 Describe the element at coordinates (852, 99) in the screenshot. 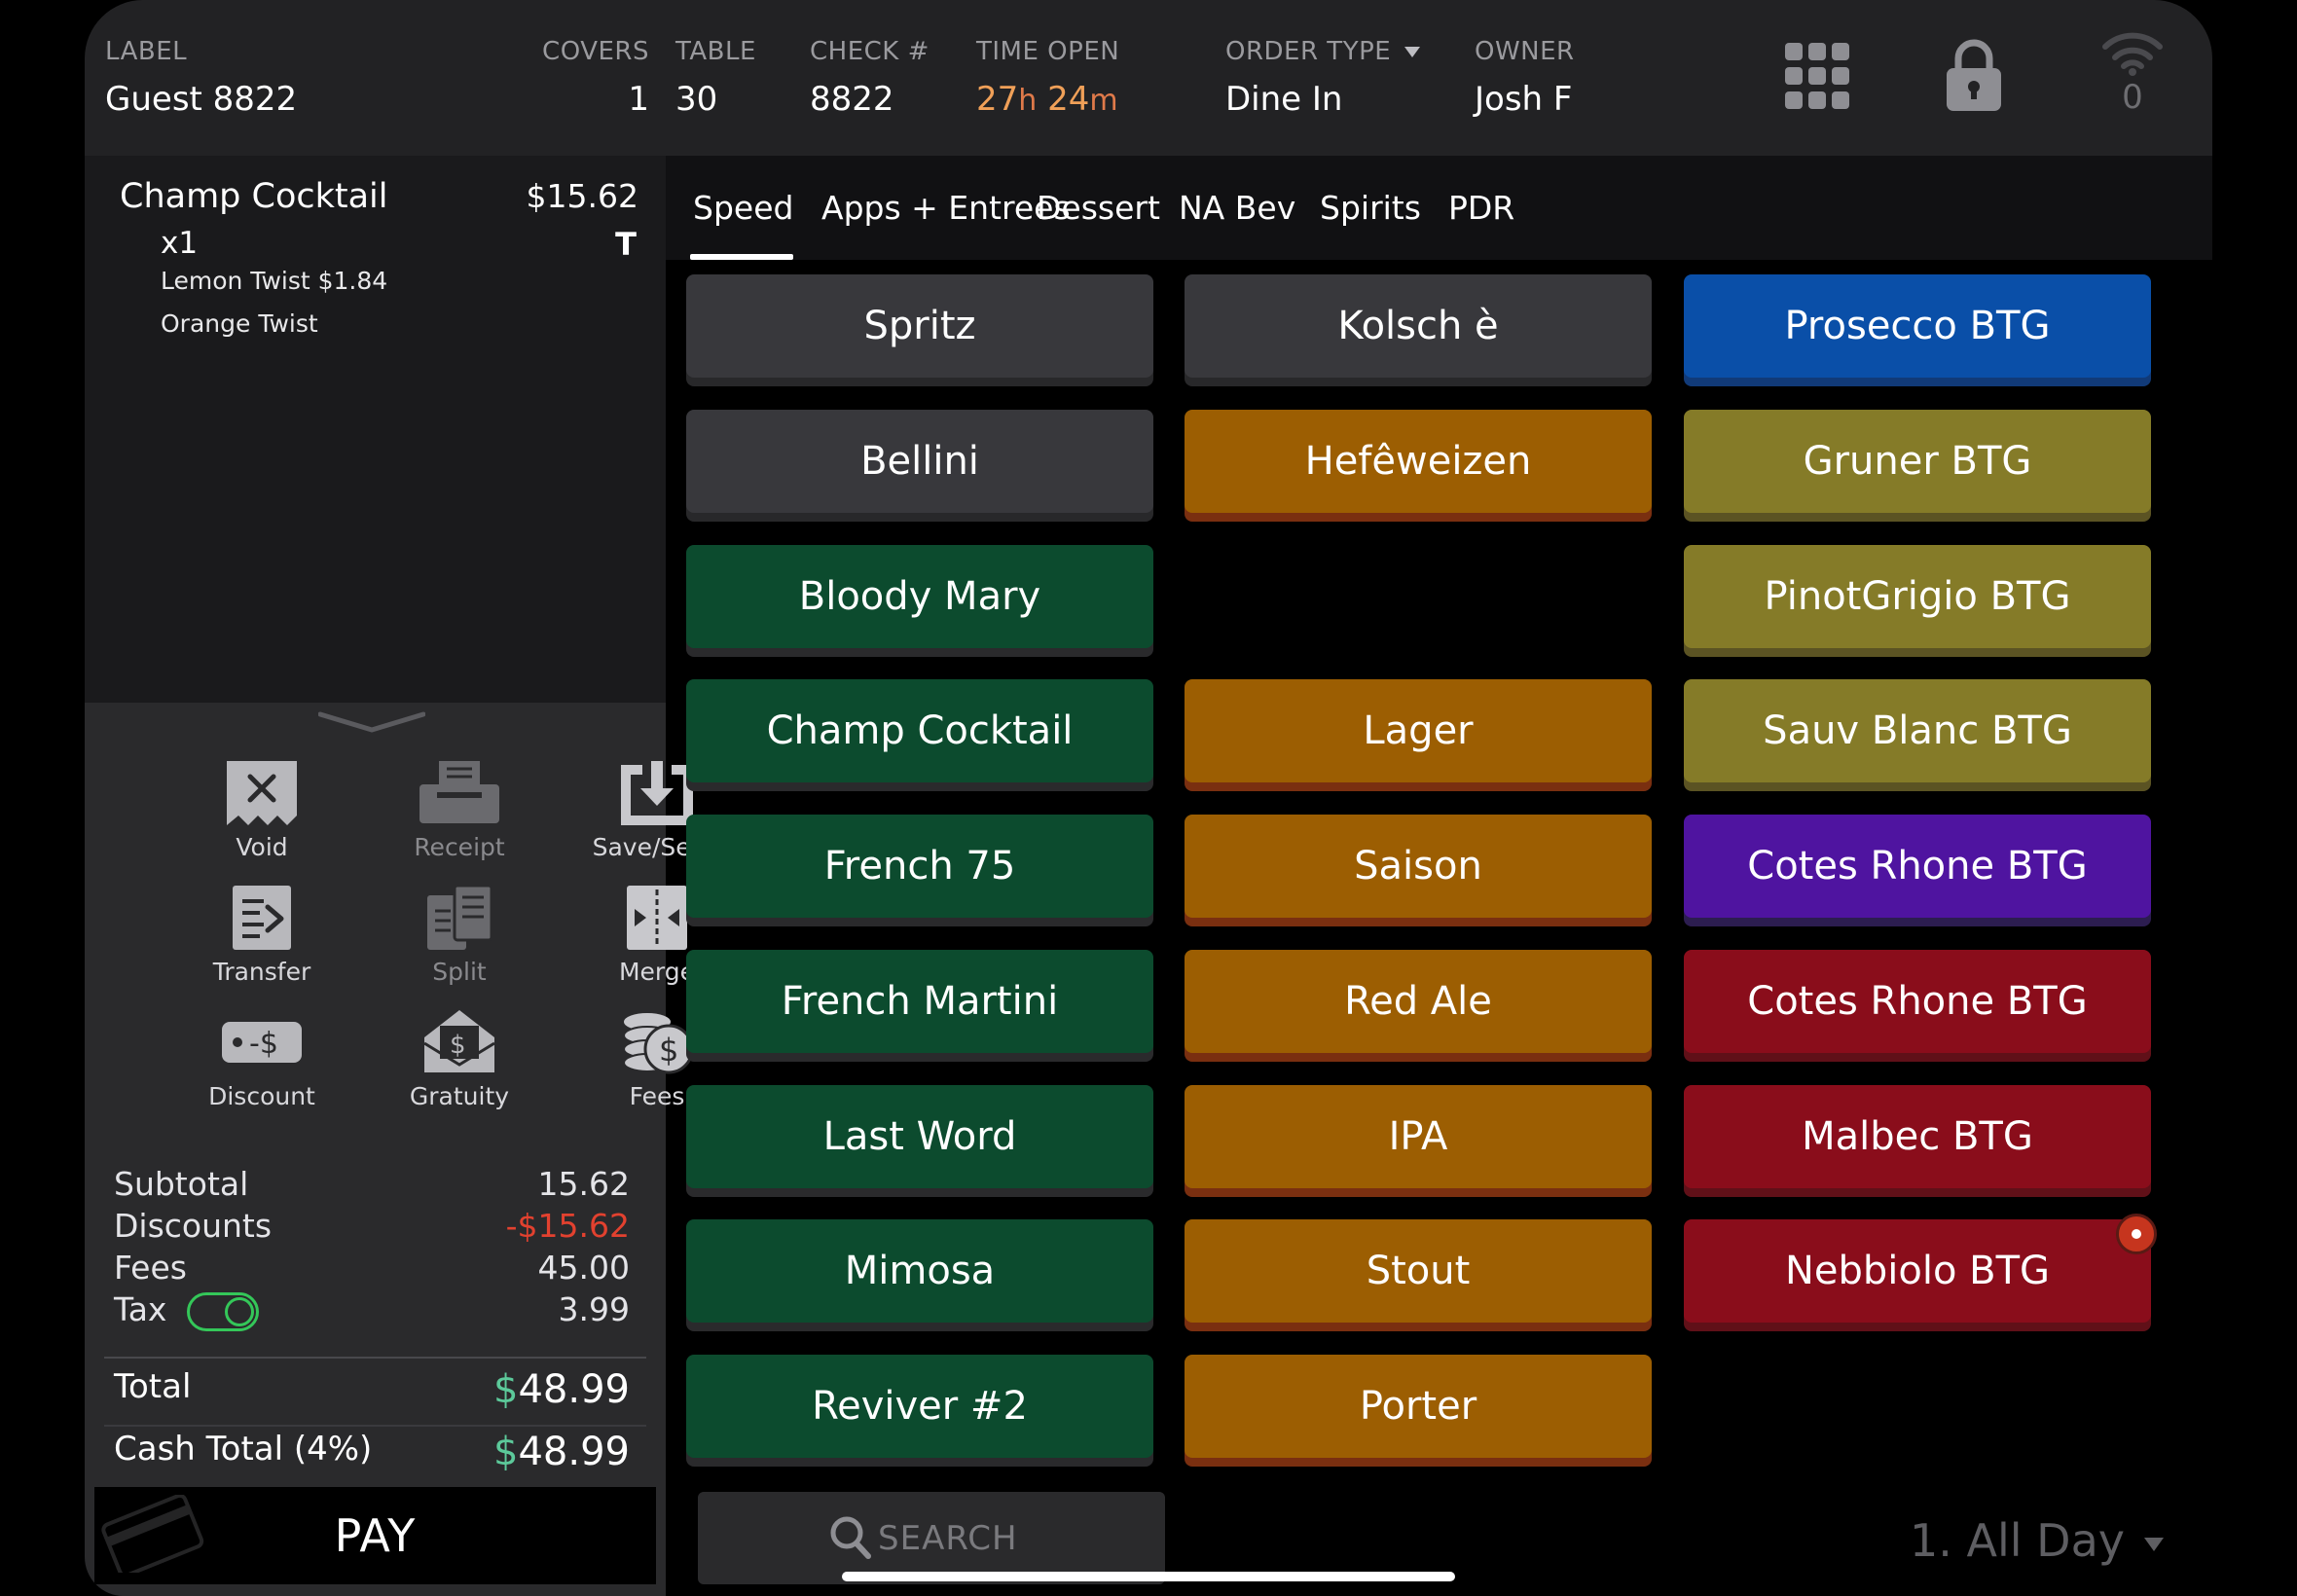

I see `check-value: 8822` at that location.